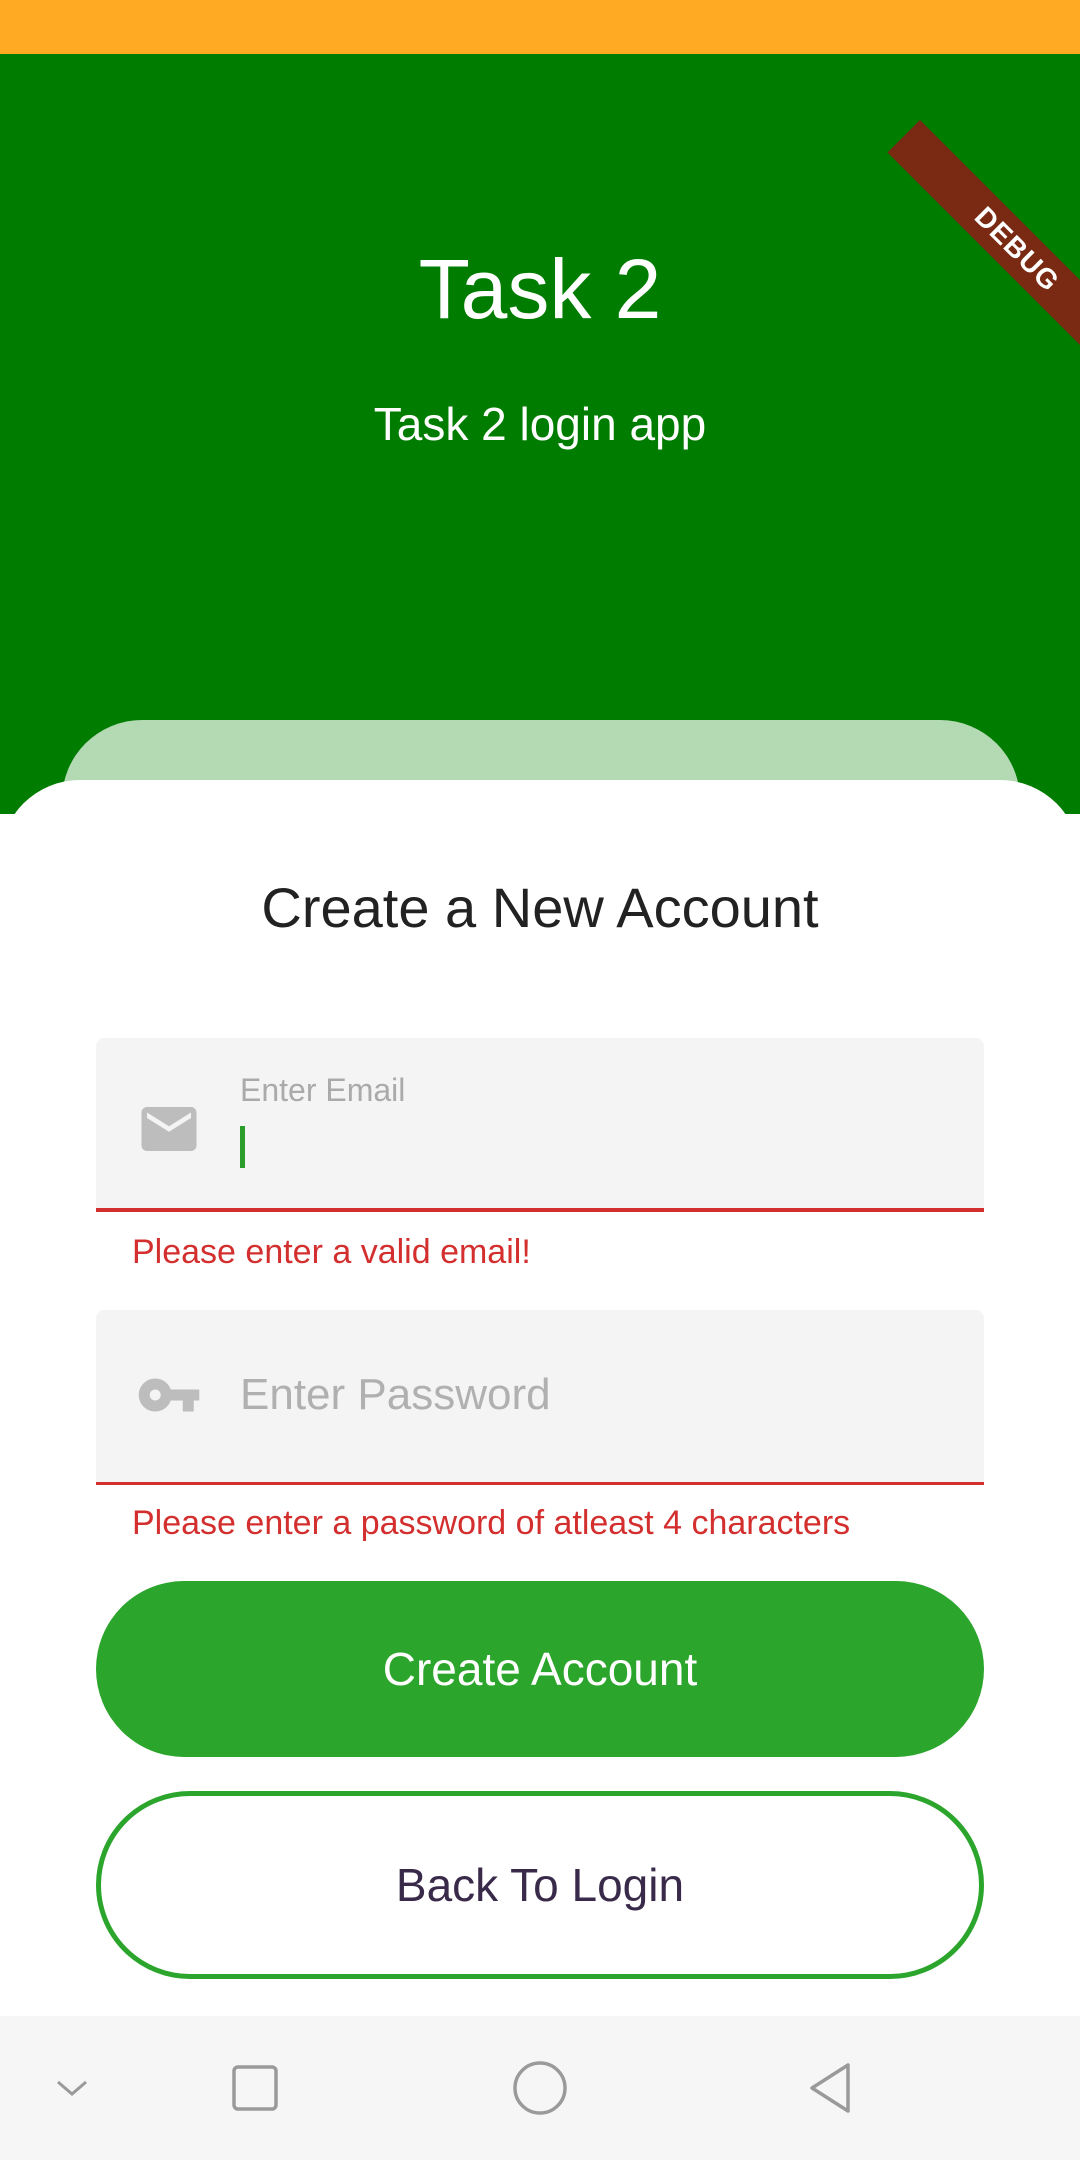  Describe the element at coordinates (323, 1090) in the screenshot. I see `email-label: Enter Email` at that location.